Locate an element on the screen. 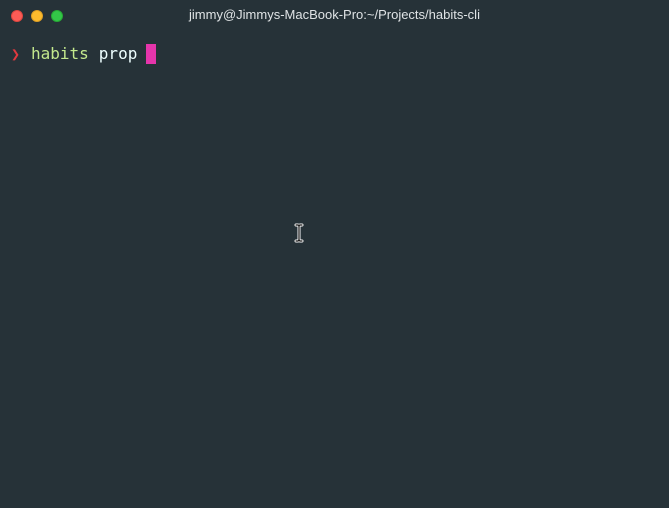 The height and width of the screenshot is (508, 669). text-ibeam-cursor-icon is located at coordinates (299, 233).